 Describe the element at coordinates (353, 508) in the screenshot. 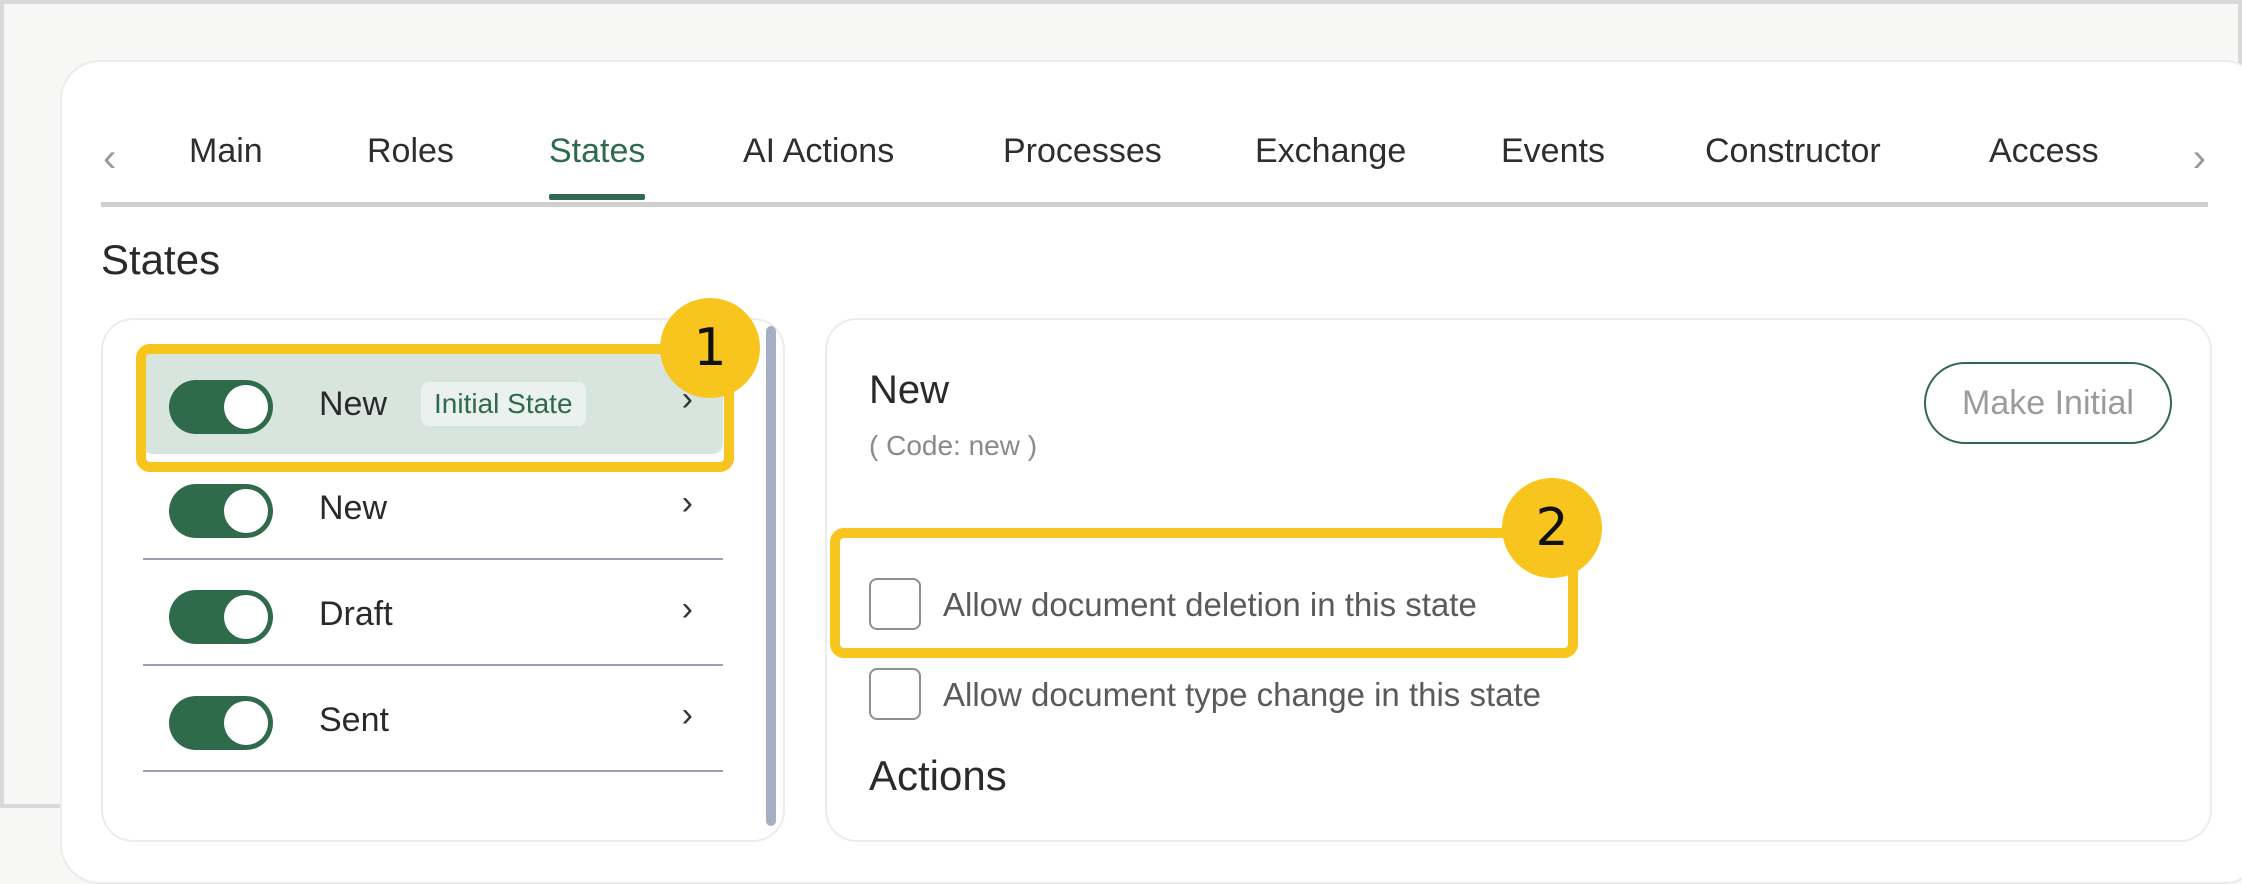

I see `state-name: New` at that location.